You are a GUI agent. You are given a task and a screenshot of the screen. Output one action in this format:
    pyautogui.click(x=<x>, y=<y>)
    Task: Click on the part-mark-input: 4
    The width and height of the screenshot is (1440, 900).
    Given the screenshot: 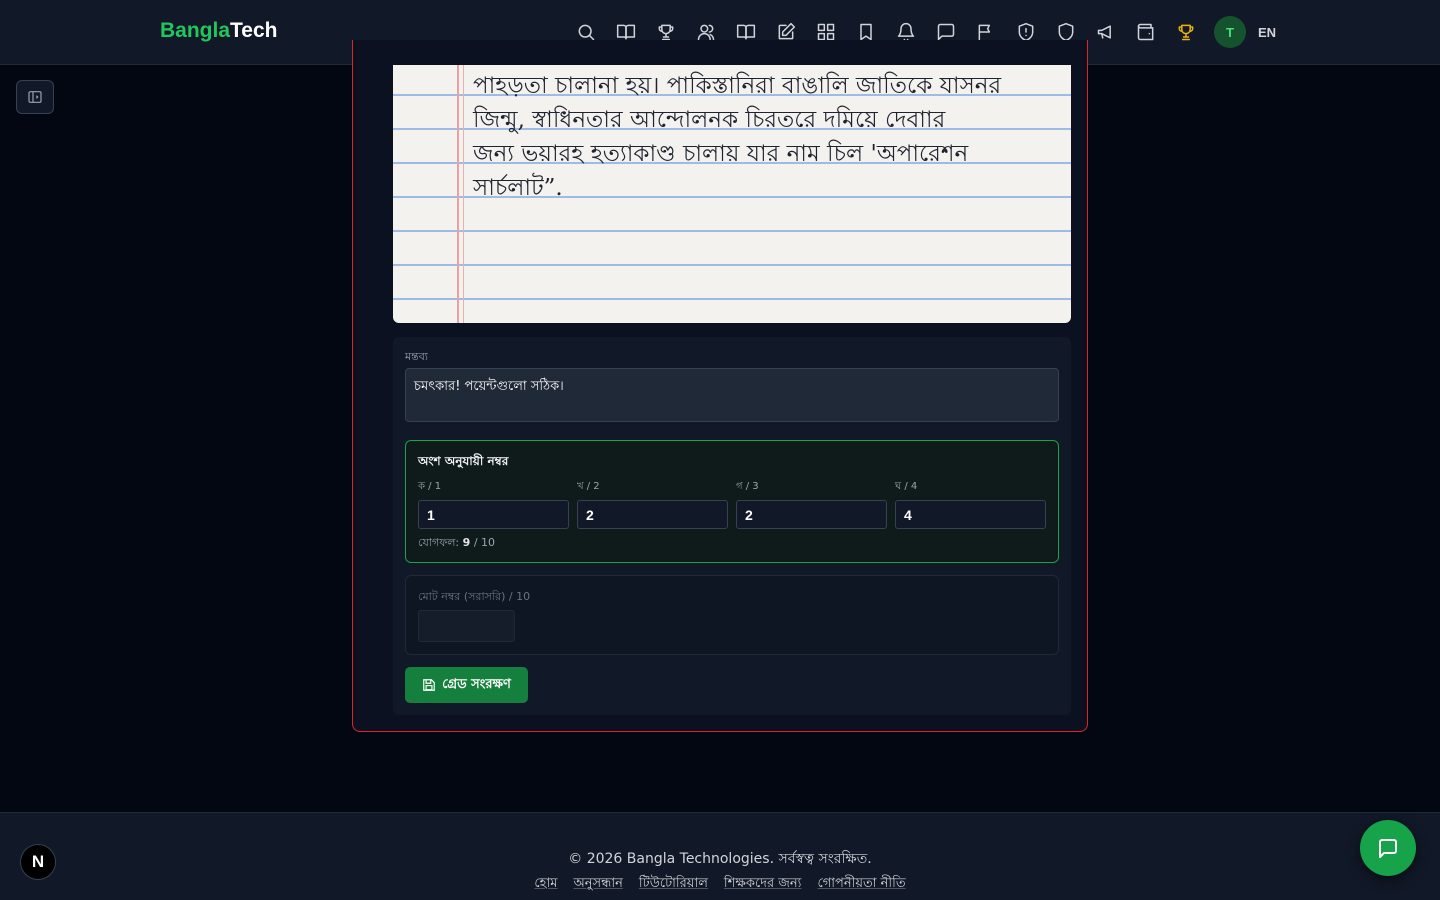 What is the action you would take?
    pyautogui.click(x=970, y=514)
    